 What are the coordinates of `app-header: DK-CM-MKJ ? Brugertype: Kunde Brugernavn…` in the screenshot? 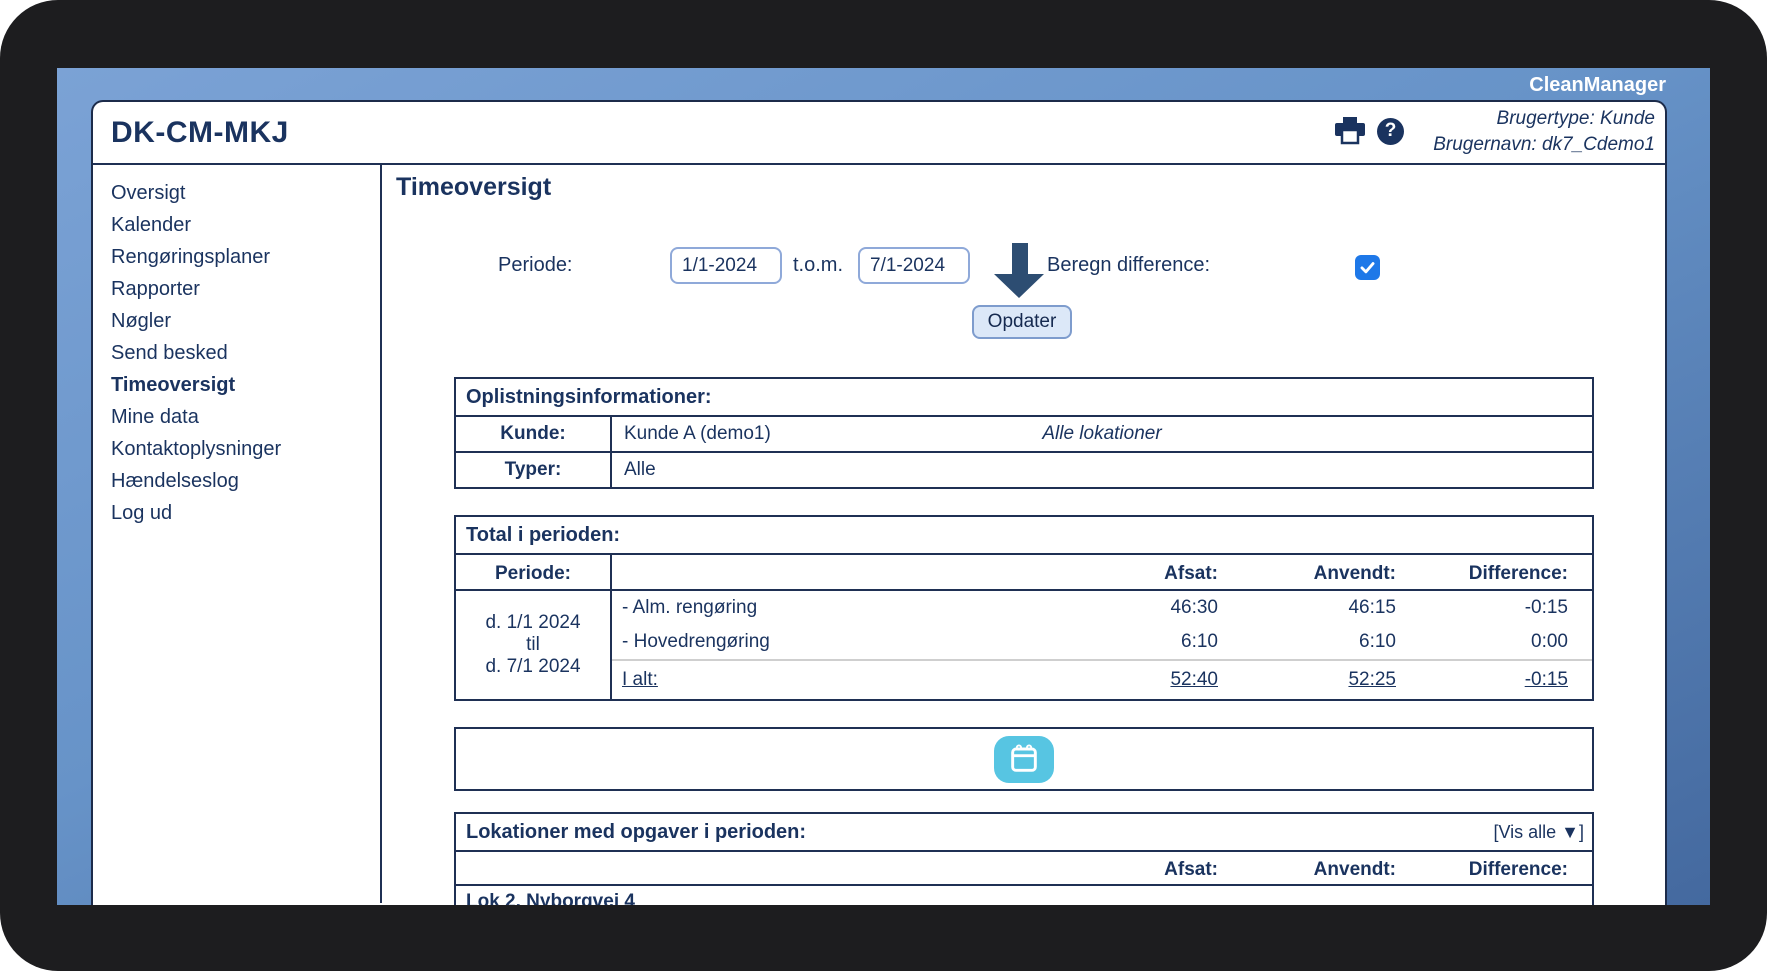 It's located at (879, 133).